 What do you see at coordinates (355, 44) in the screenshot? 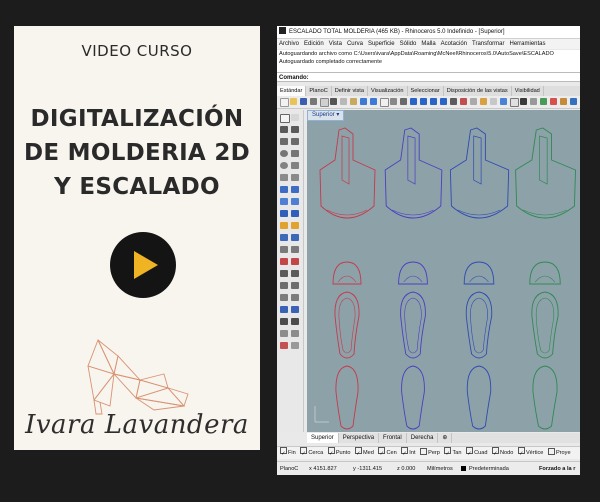
I see `menu-curva: Curva` at bounding box center [355, 44].